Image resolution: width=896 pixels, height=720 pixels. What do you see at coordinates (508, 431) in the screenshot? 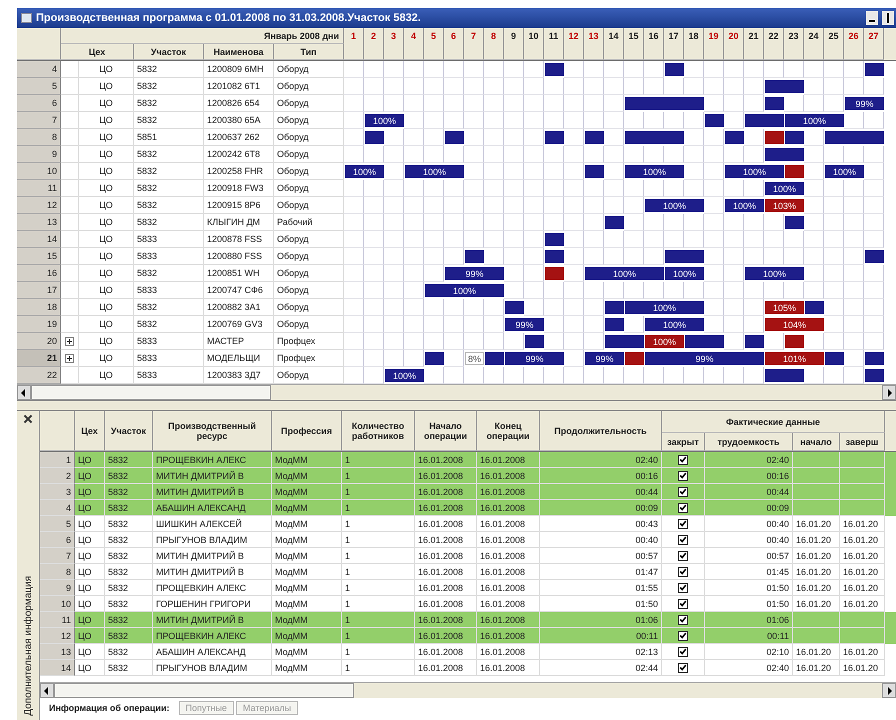
I see `column-header: Конец операции` at bounding box center [508, 431].